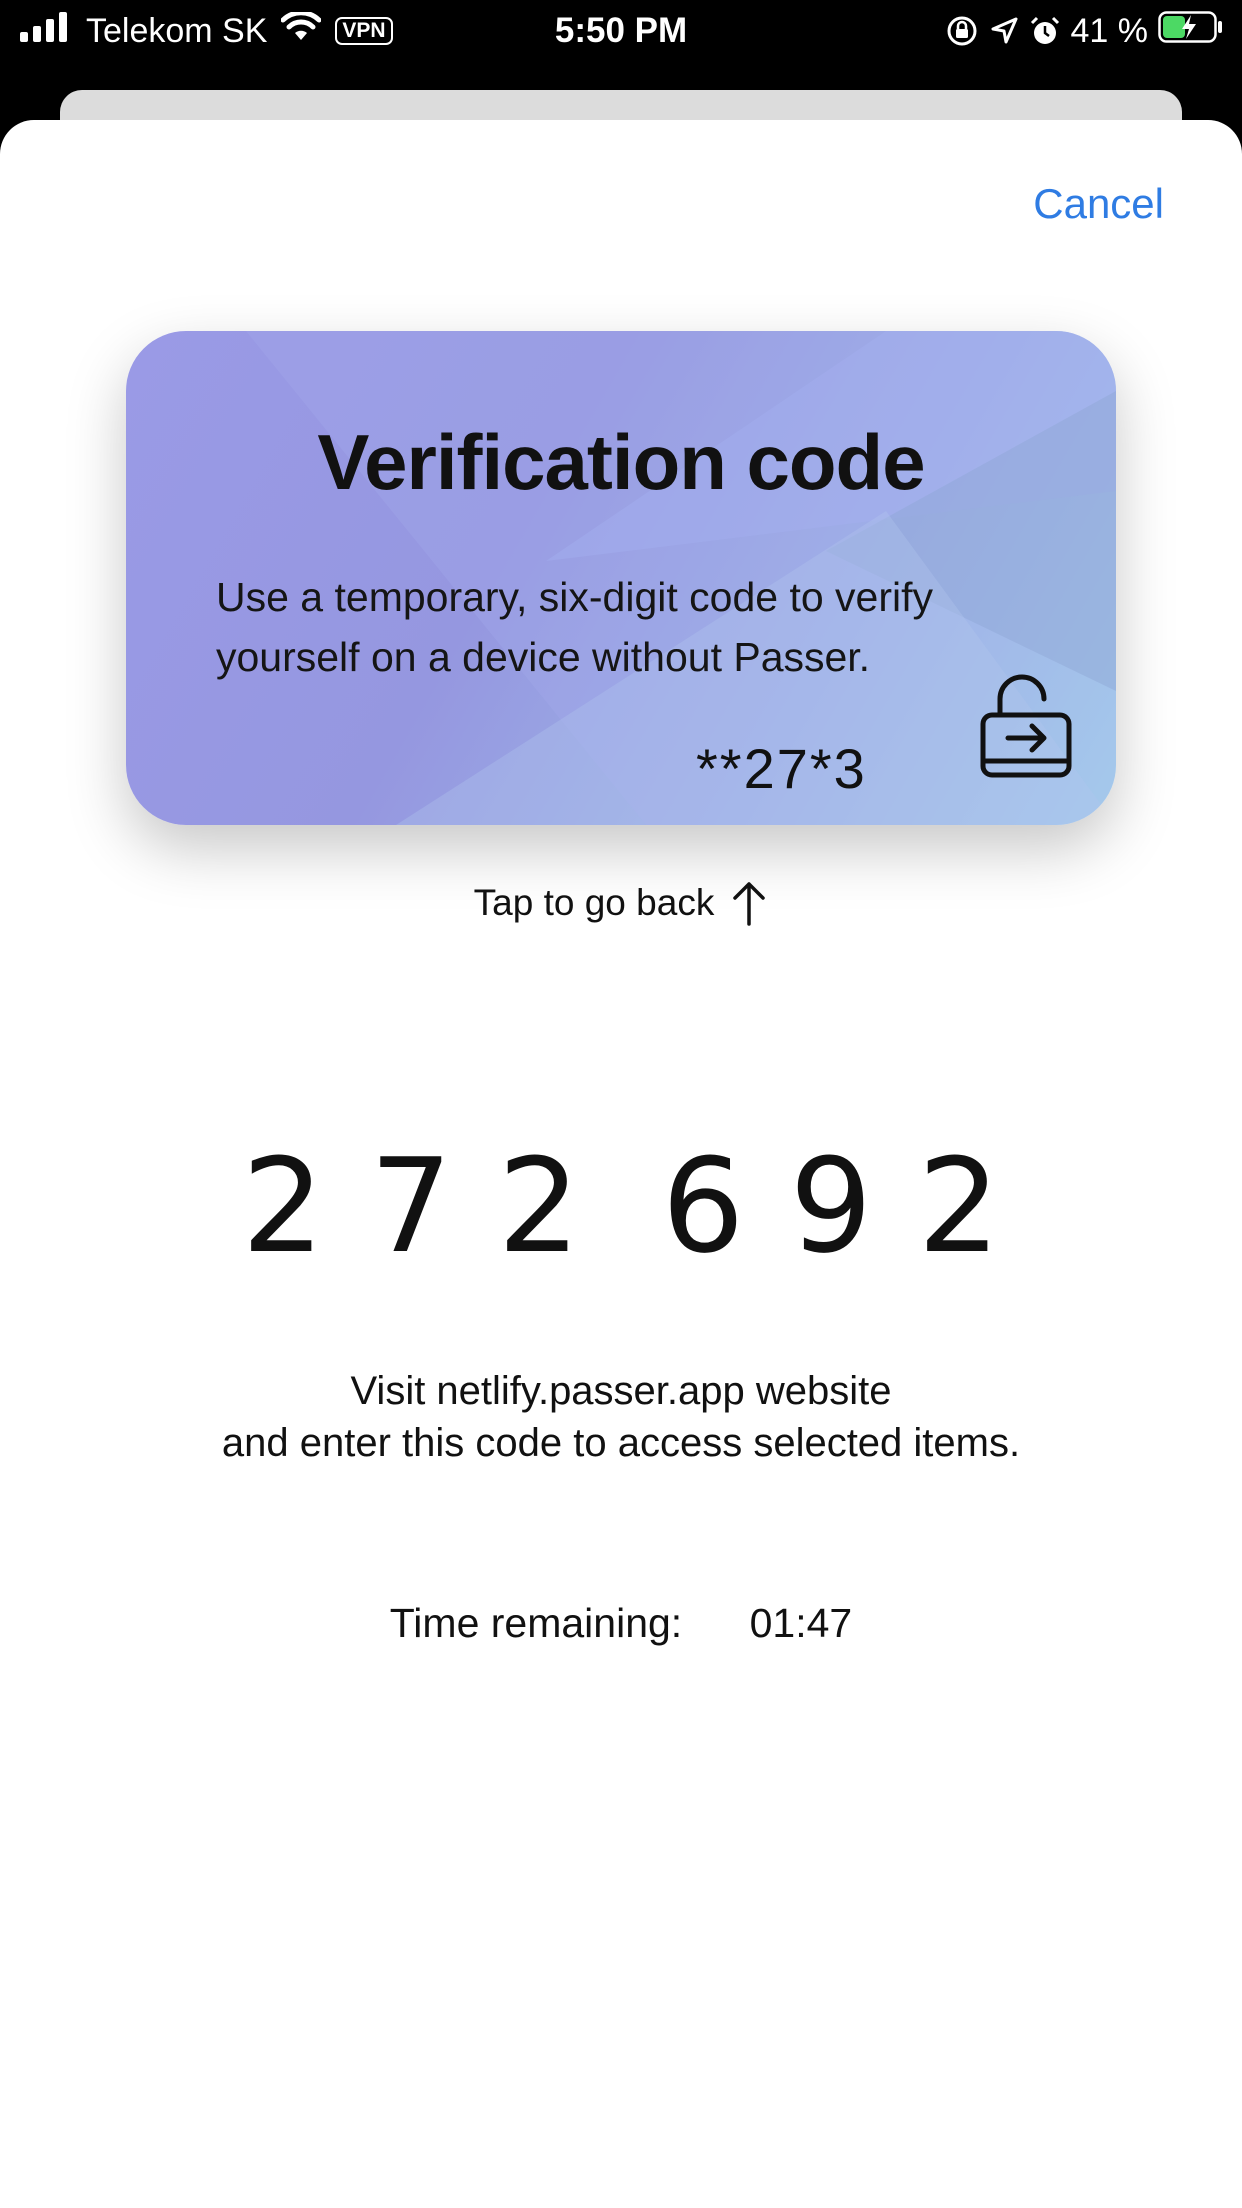 This screenshot has height=2208, width=1242. What do you see at coordinates (1098, 204) in the screenshot?
I see `cancel-button: Cancel` at bounding box center [1098, 204].